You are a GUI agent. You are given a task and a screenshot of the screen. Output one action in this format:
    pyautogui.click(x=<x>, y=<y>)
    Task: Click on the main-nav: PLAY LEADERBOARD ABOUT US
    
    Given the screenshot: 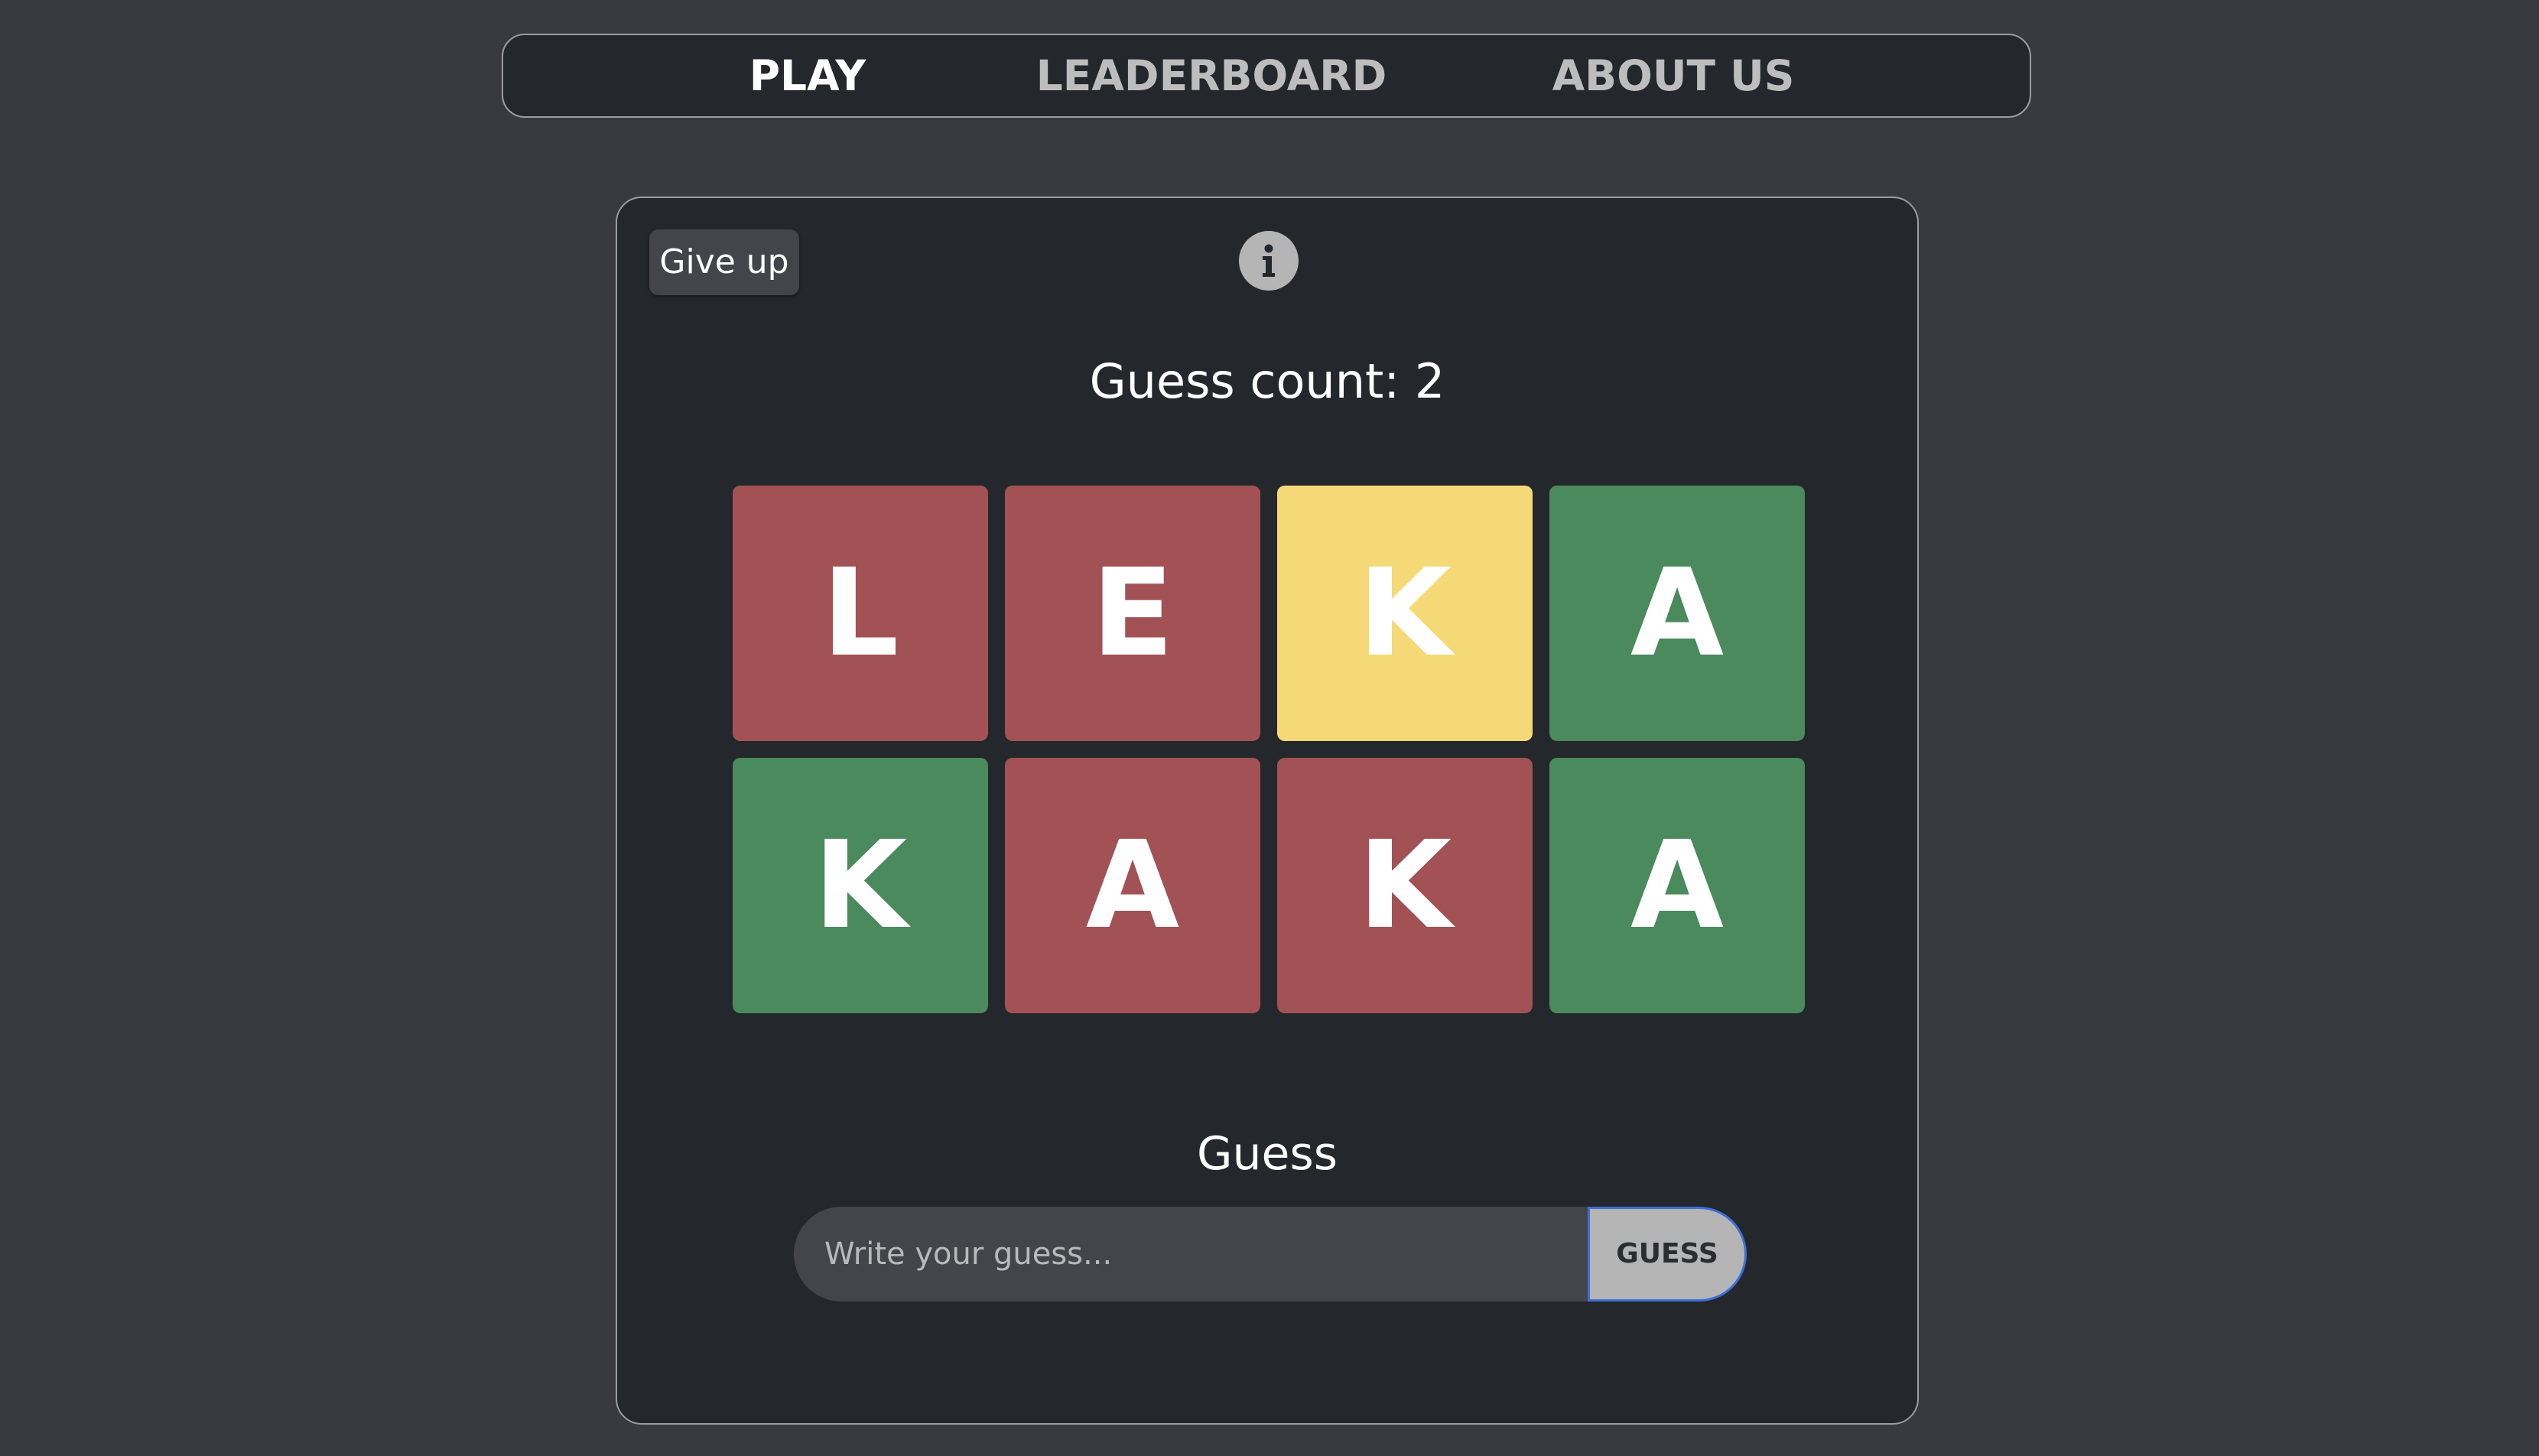 What is the action you would take?
    pyautogui.click(x=1266, y=76)
    